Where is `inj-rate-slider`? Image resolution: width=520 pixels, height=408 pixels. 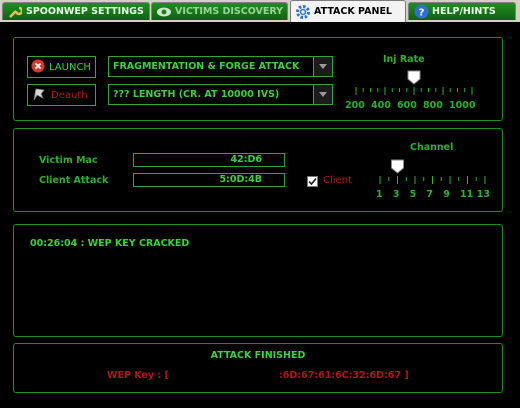 inj-rate-slider is located at coordinates (414, 84).